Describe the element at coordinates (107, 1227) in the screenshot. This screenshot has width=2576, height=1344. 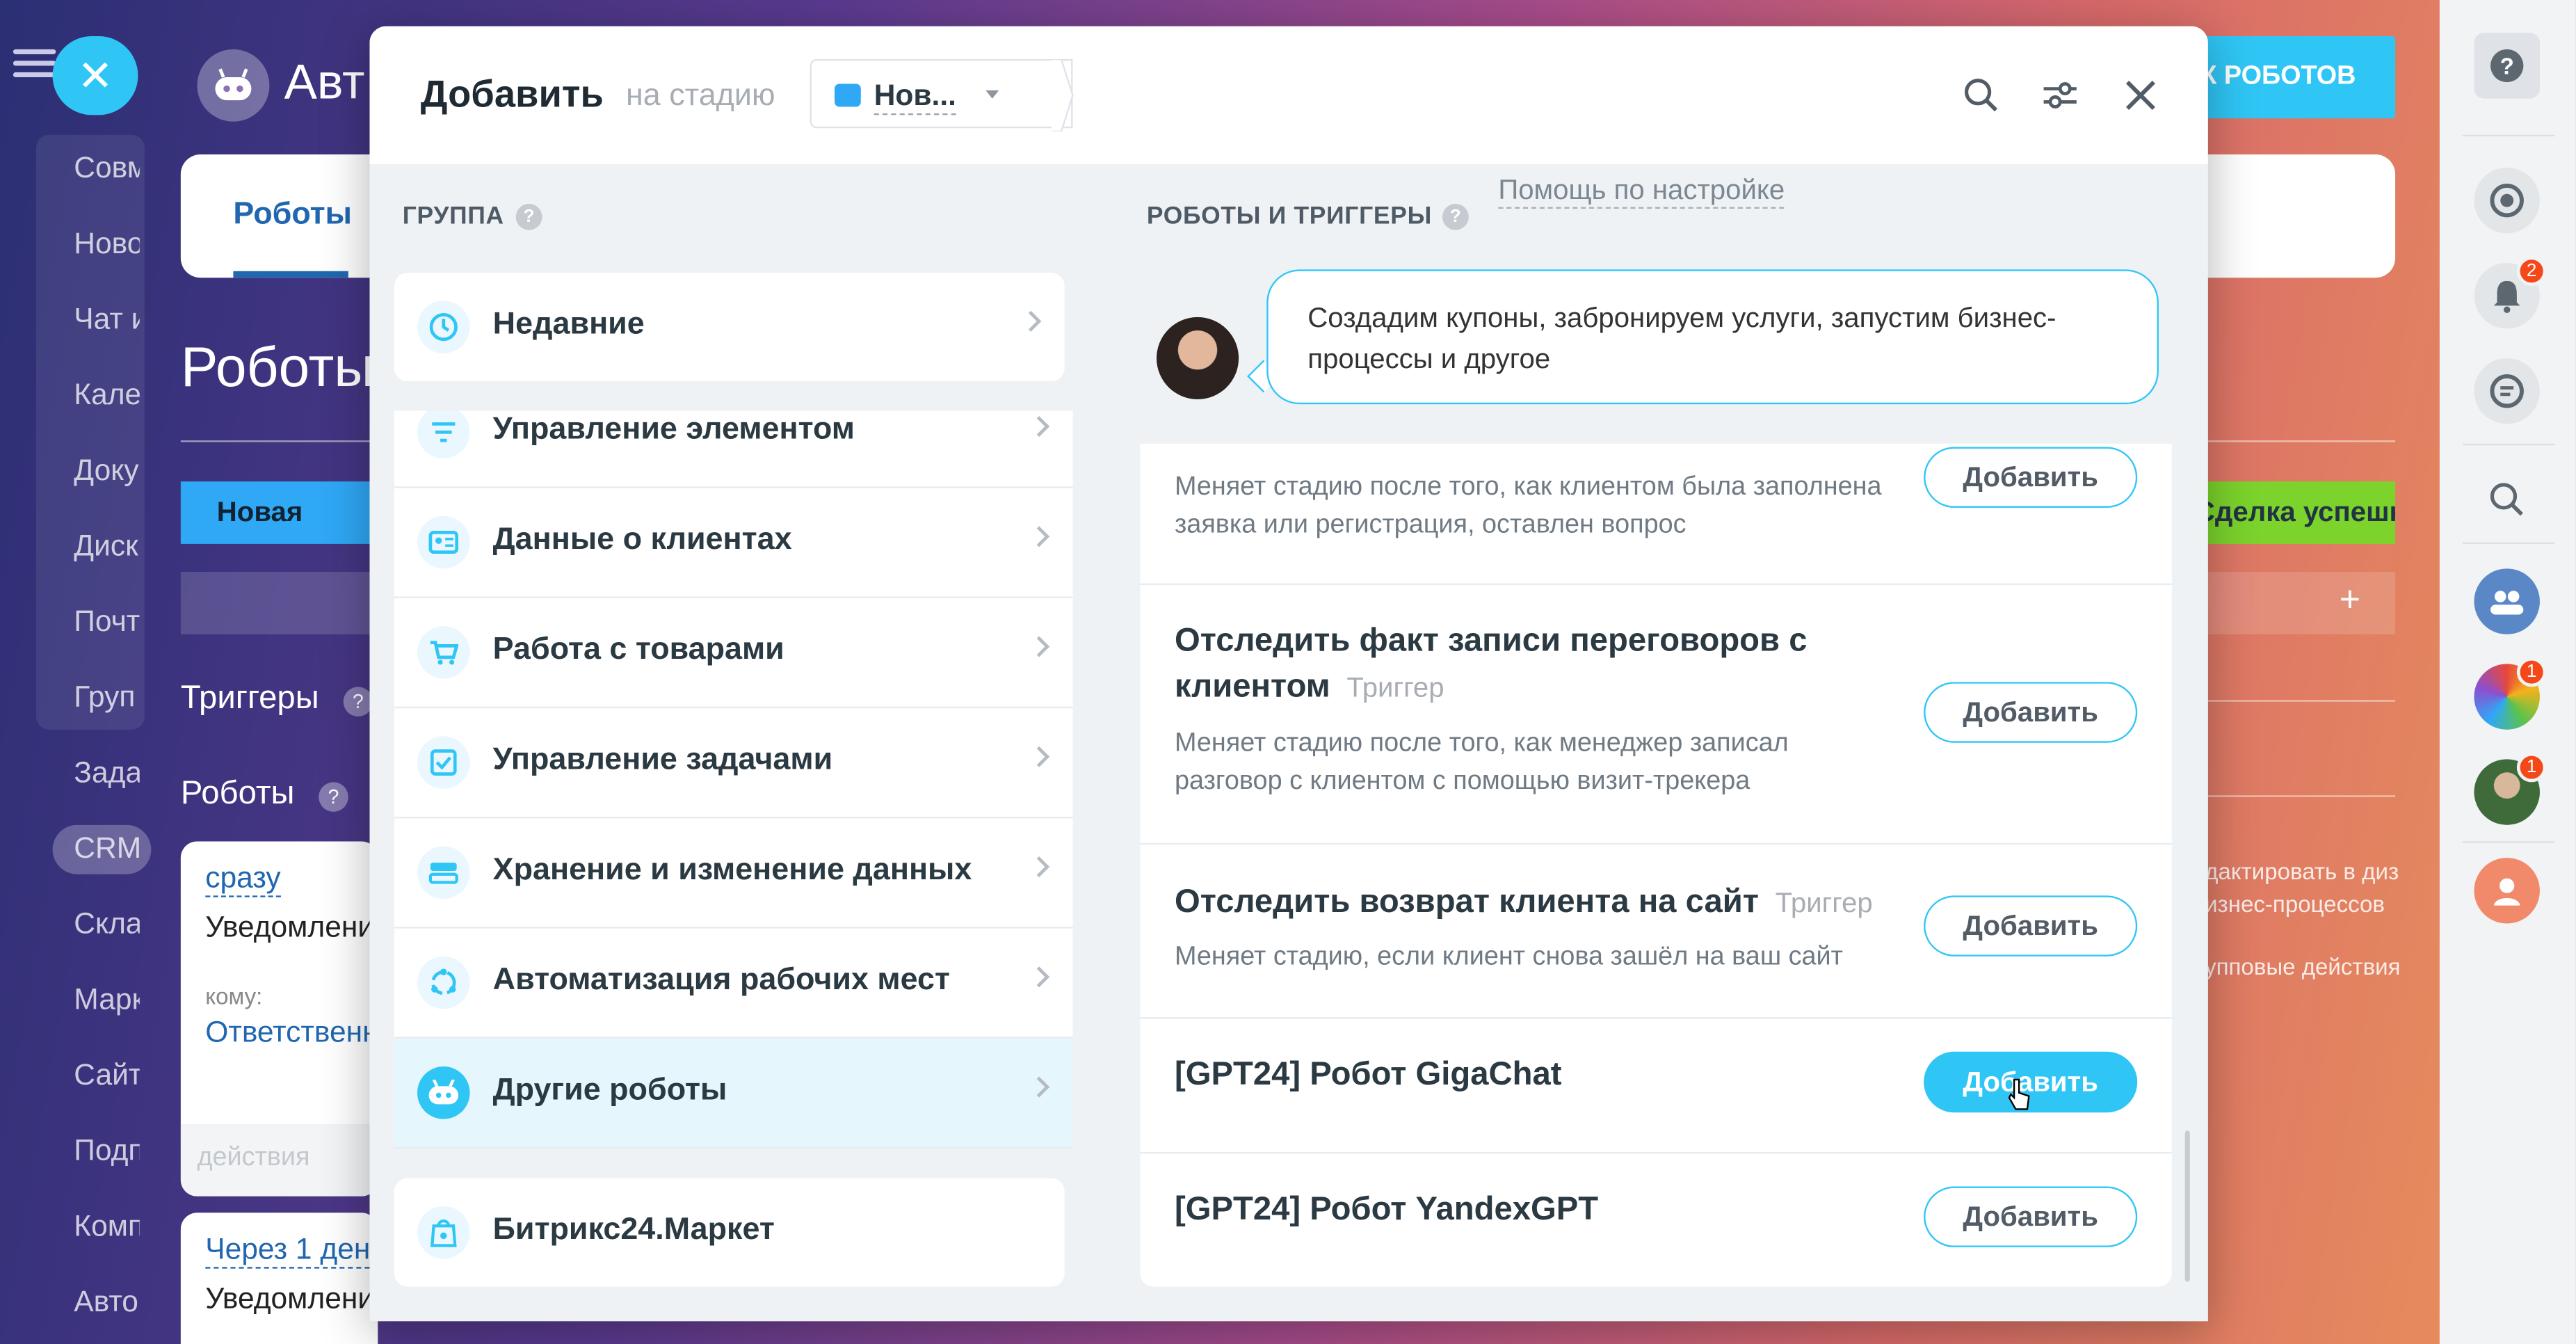
I see `nav-item: Комп` at that location.